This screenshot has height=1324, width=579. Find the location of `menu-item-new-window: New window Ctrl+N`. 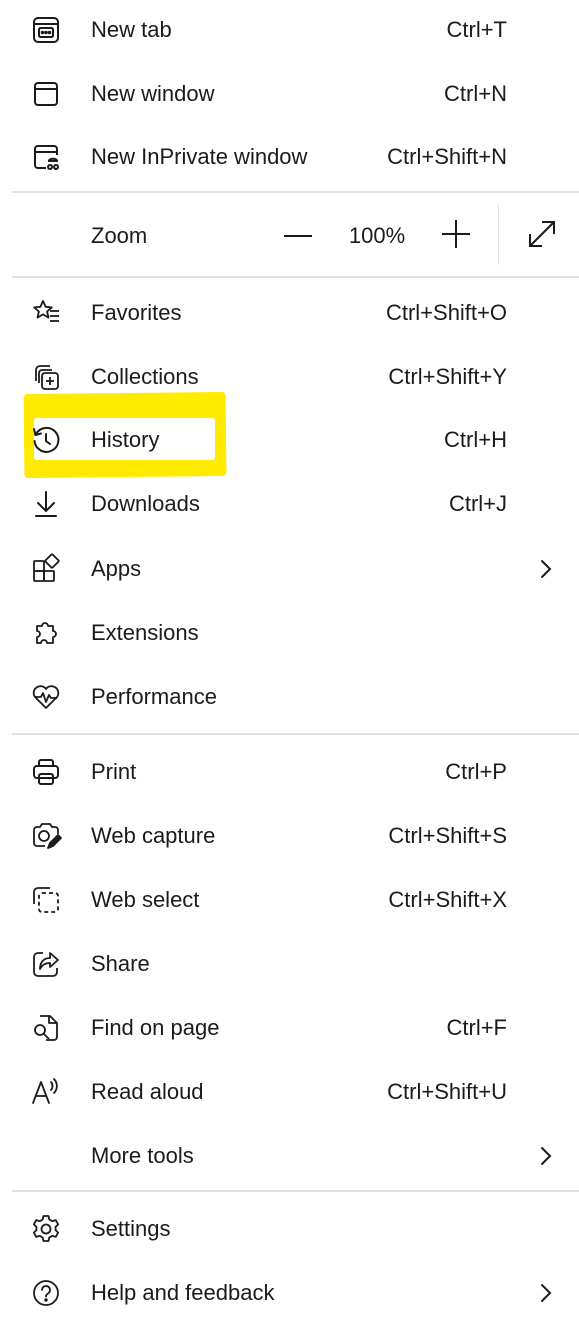

menu-item-new-window: New window Ctrl+N is located at coordinates (289, 94).